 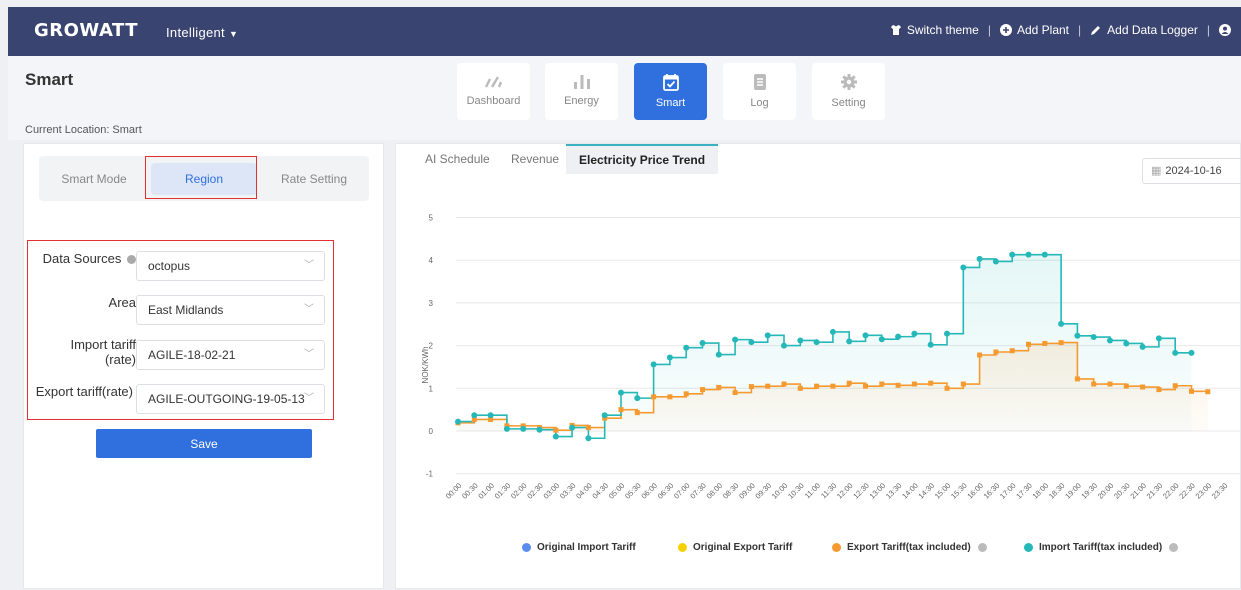 What do you see at coordinates (735, 547) in the screenshot?
I see `legend-original-export: Original Export Tariff` at bounding box center [735, 547].